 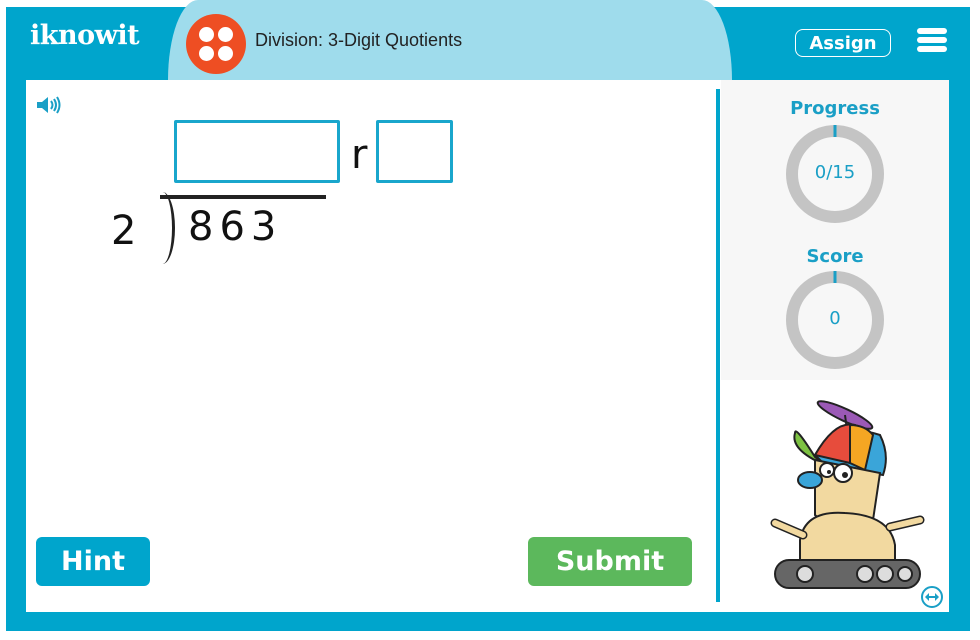 What do you see at coordinates (257, 151) in the screenshot?
I see `quotient-input` at bounding box center [257, 151].